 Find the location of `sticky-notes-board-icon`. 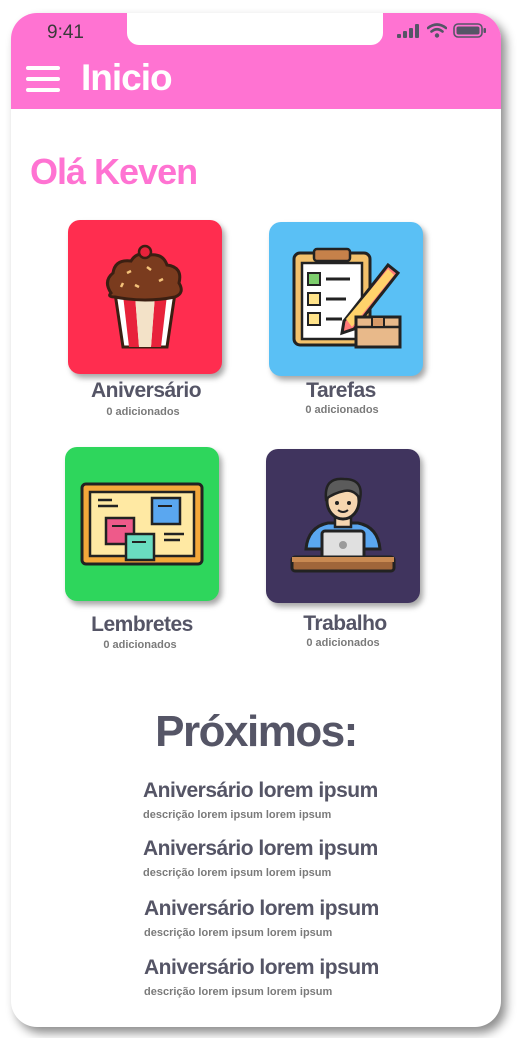

sticky-notes-board-icon is located at coordinates (142, 524).